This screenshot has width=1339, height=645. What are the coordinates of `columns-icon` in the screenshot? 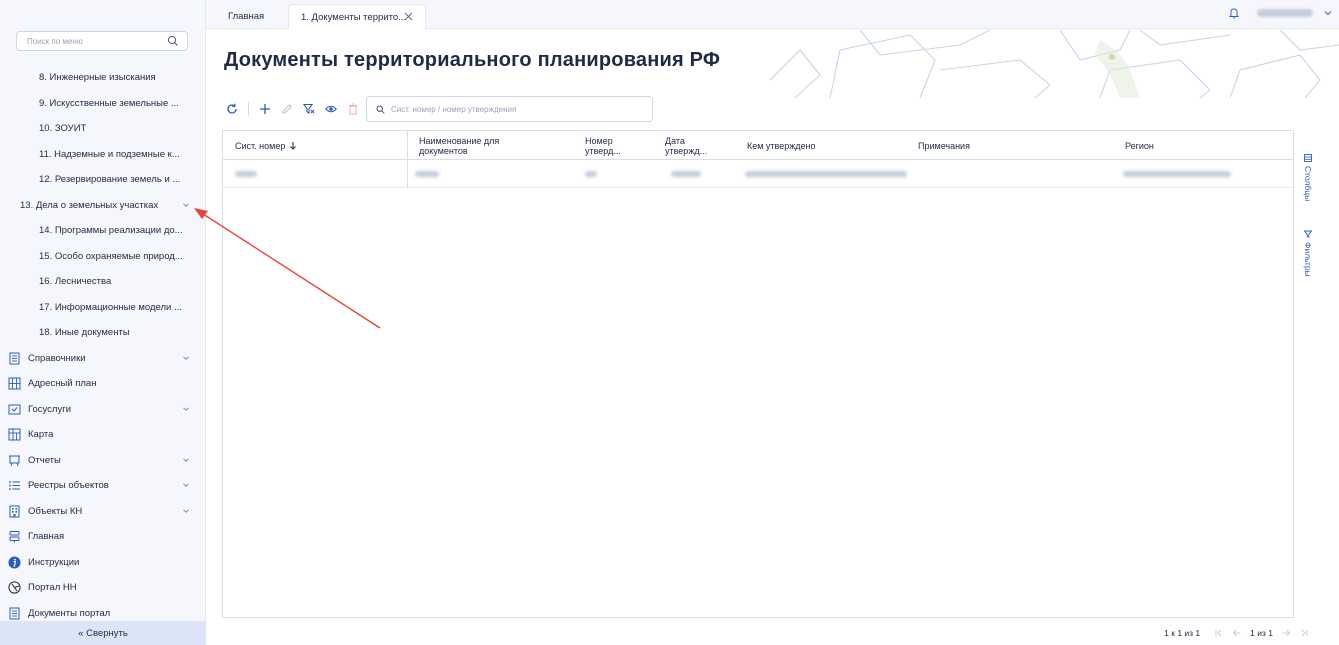 It's located at (1308, 158).